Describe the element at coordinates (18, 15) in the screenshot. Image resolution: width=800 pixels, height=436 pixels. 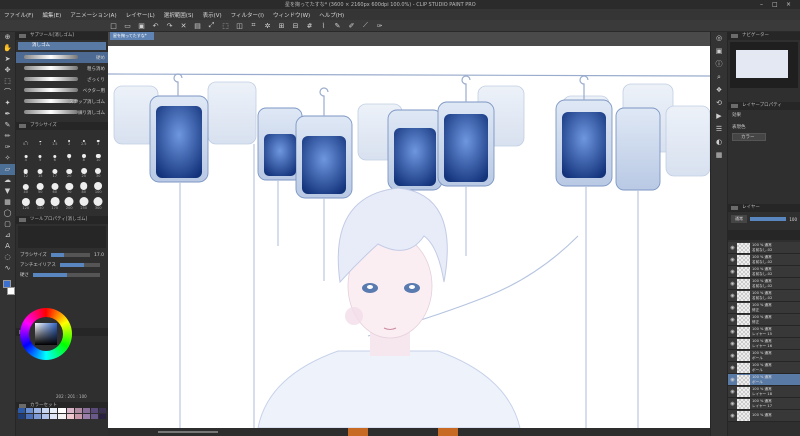
I see `menu-file: ファイル(F)` at that location.